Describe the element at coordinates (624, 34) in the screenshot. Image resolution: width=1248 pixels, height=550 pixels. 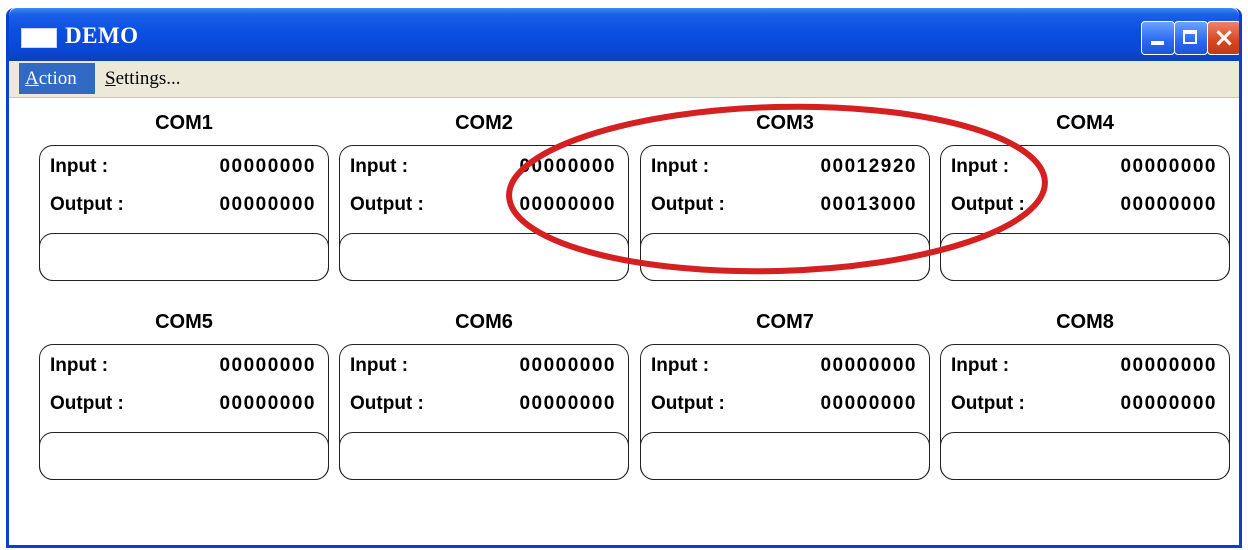
I see `title-bar: DEMO ×` at that location.